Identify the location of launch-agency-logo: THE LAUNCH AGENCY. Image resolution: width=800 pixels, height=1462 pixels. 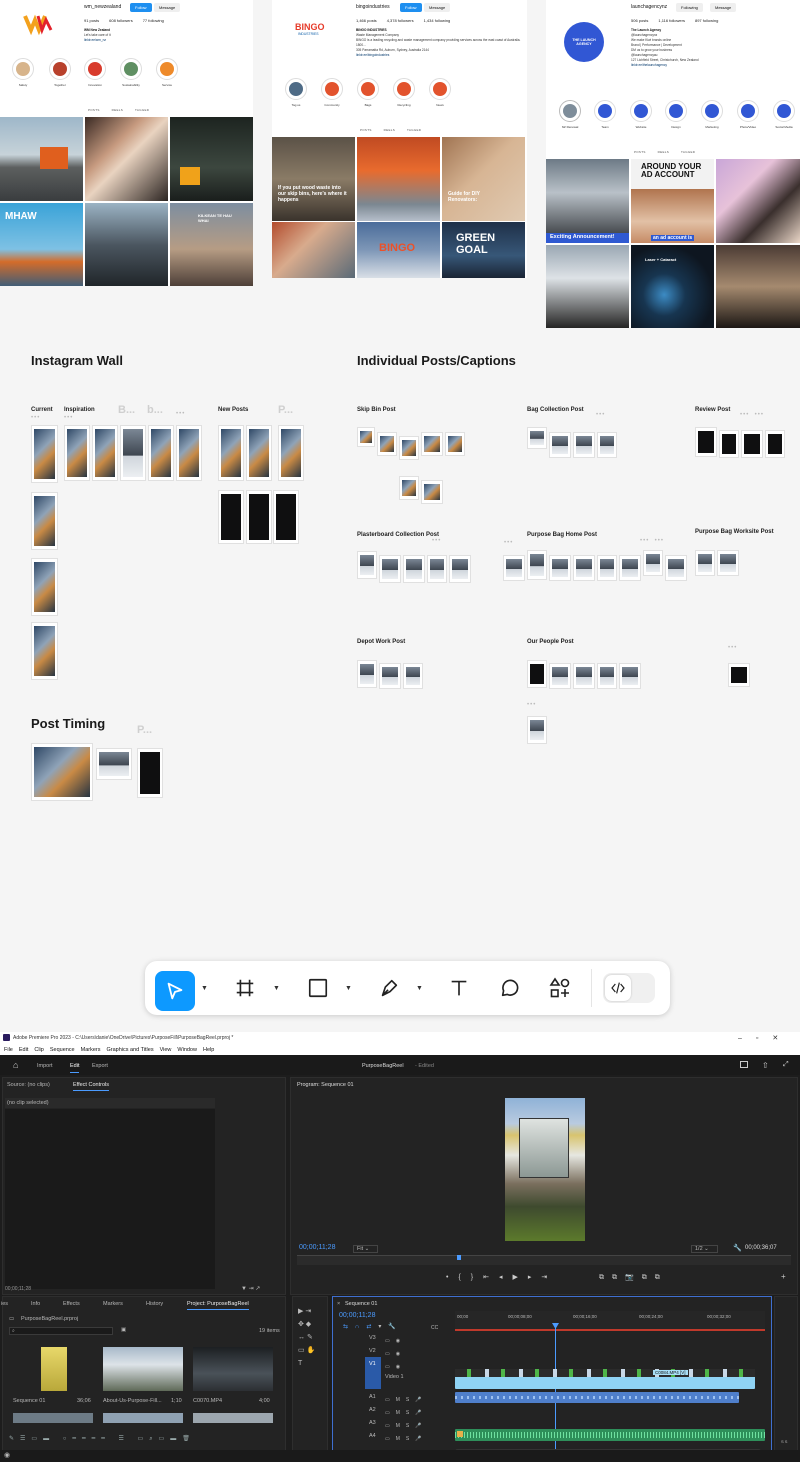
(584, 42).